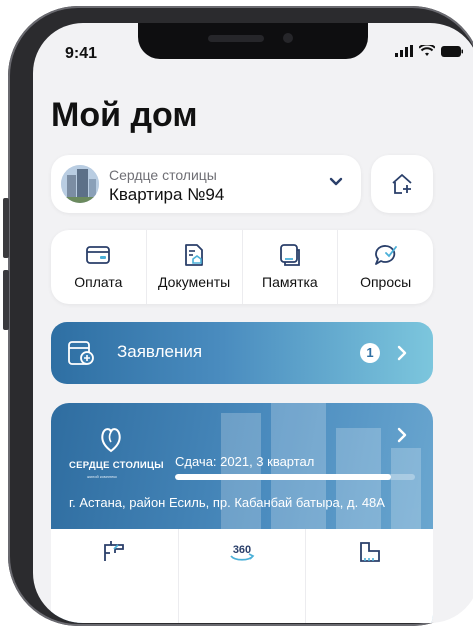  Describe the element at coordinates (245, 461) in the screenshot. I see `delivery-date: Сдача: 2021, 3 квартал` at that location.